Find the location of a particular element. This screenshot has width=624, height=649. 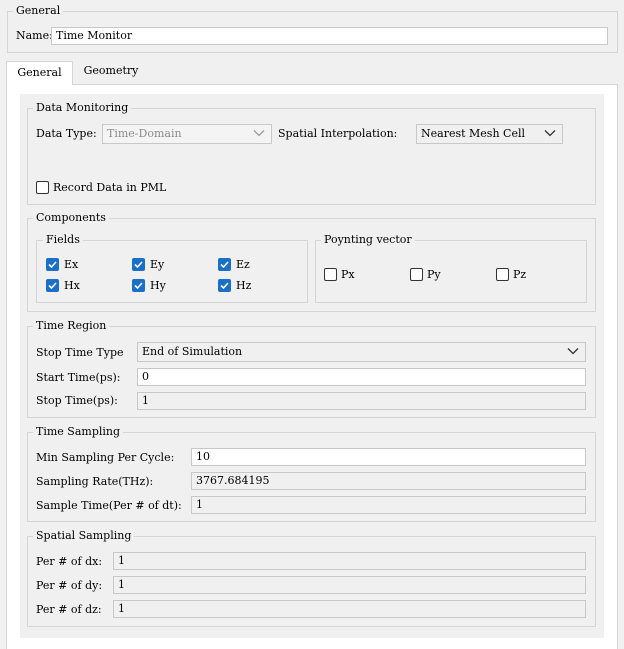

sample-time-input: 1 is located at coordinates (388, 505).